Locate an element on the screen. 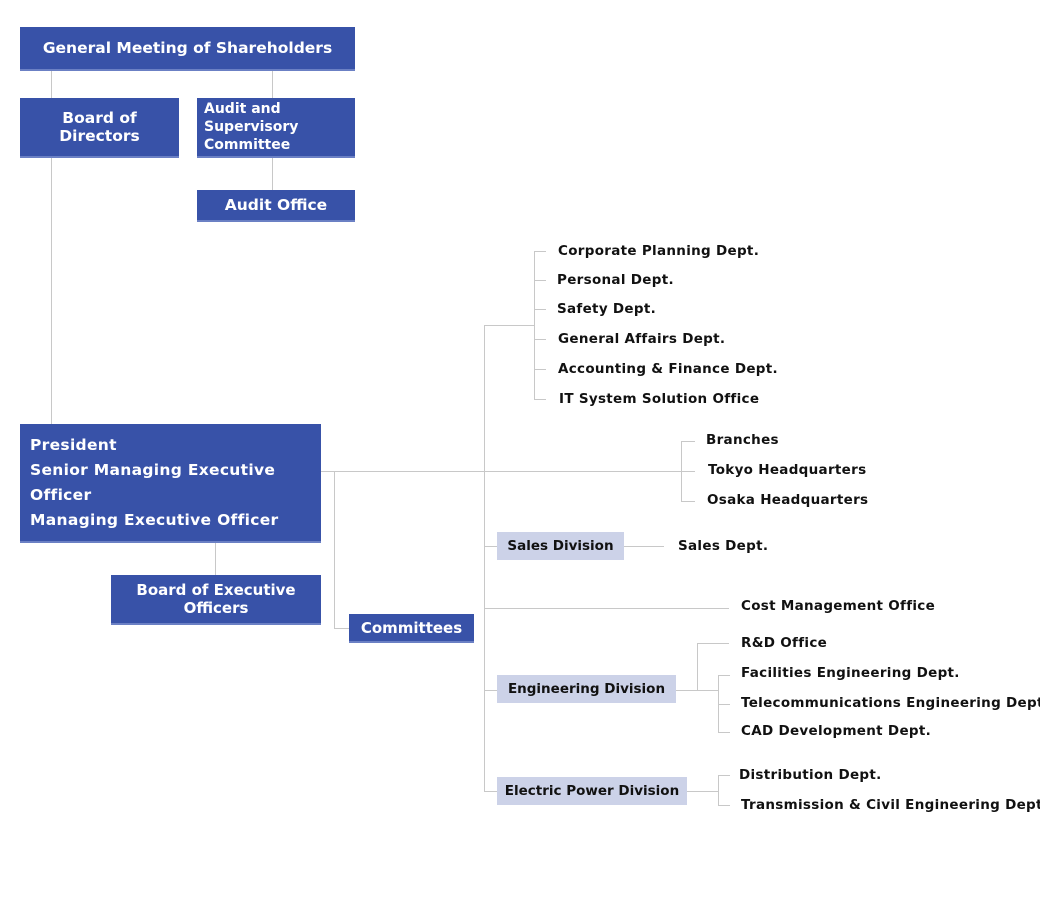 This screenshot has width=1040, height=904. audit-committee-box: Audit and Supervisory Committee is located at coordinates (276, 128).